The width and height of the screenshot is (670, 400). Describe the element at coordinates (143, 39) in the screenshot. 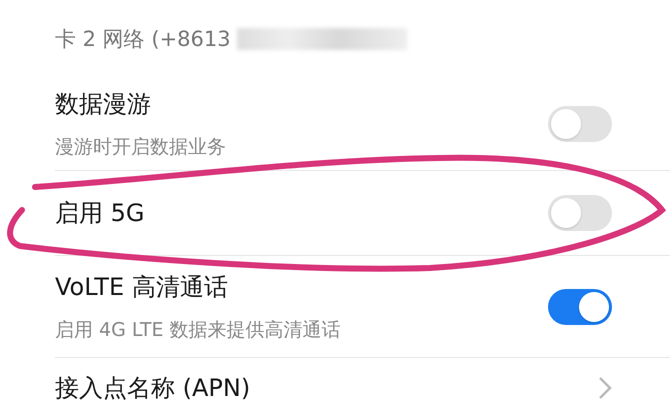

I see `section-header: 卡 2 网络 (+8613` at that location.